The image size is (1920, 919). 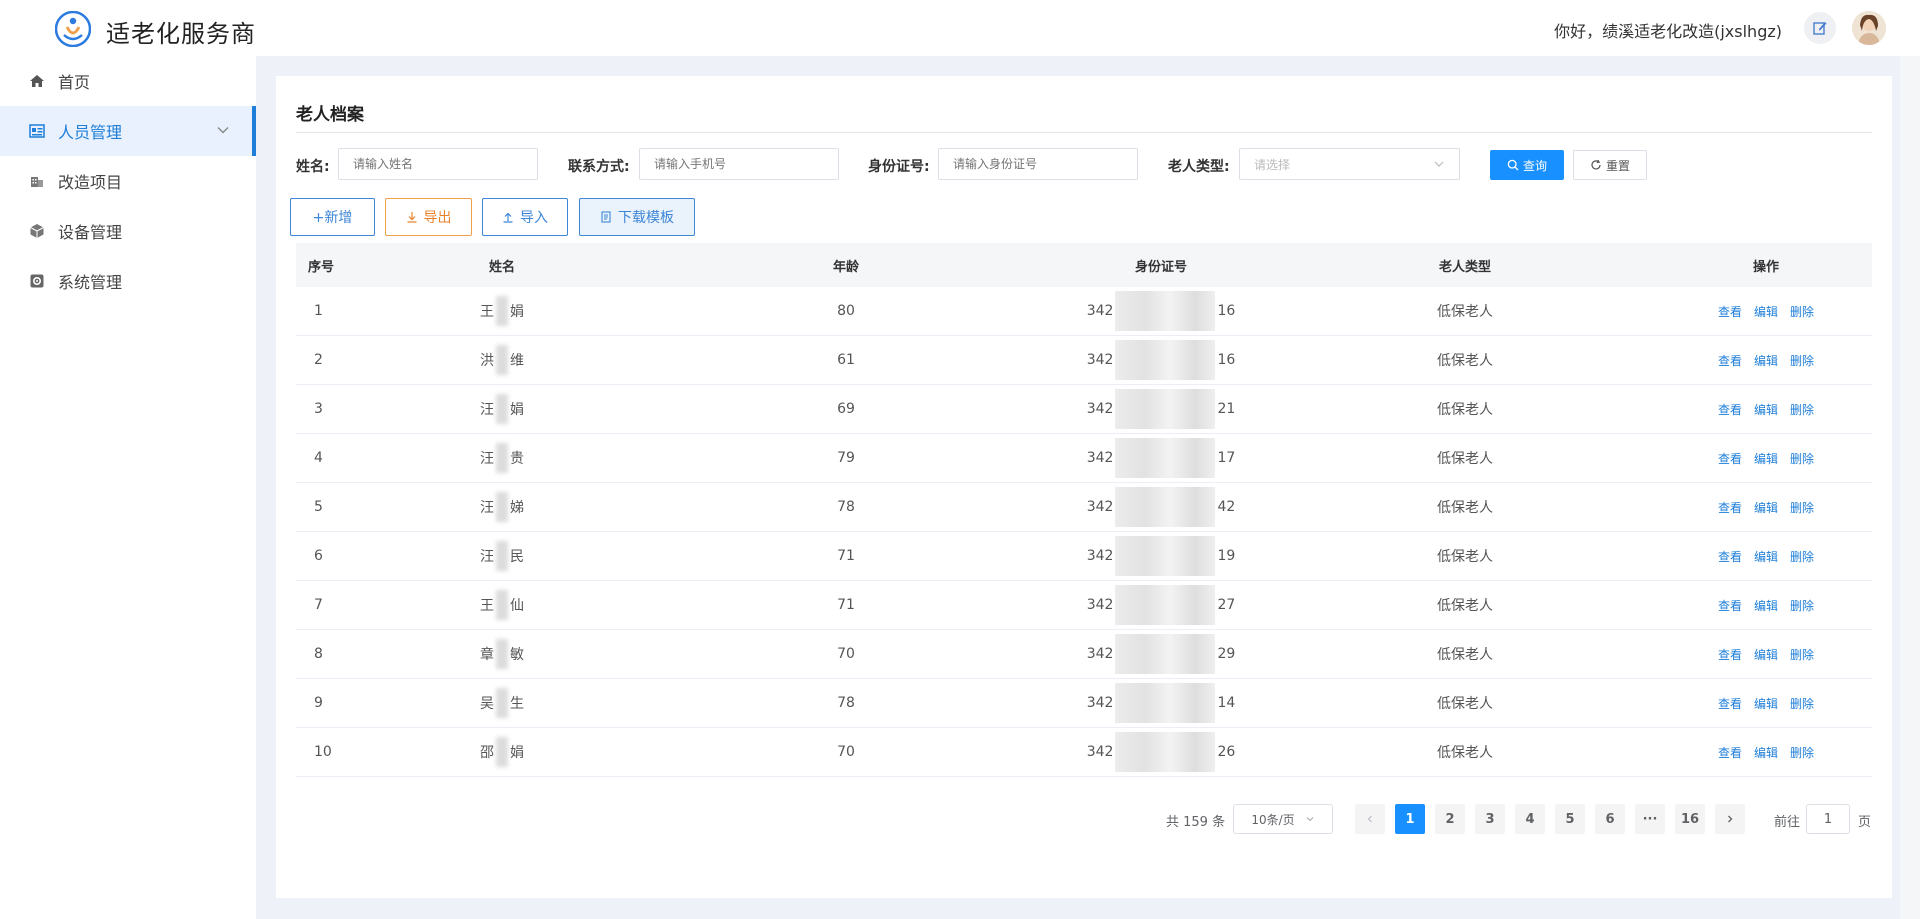 I want to click on refresh-icon, so click(x=1596, y=164).